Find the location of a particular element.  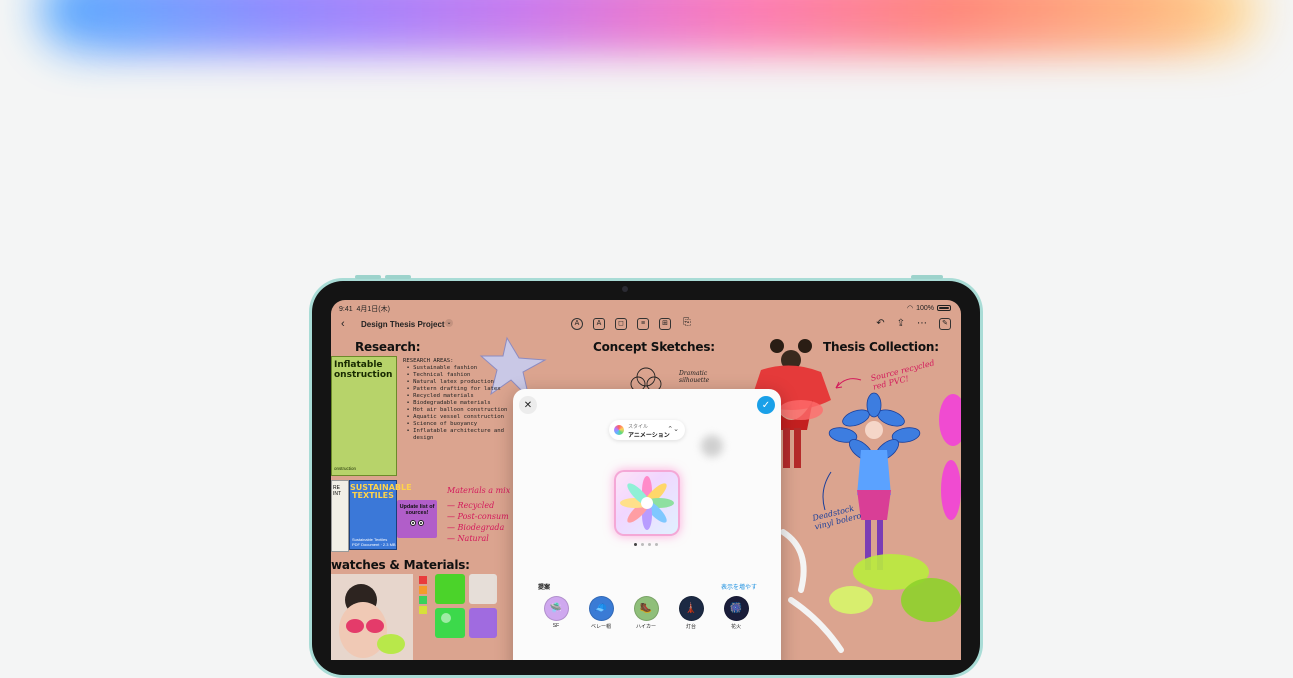

thesis-heading: Thesis Collection: is located at coordinates (881, 347).